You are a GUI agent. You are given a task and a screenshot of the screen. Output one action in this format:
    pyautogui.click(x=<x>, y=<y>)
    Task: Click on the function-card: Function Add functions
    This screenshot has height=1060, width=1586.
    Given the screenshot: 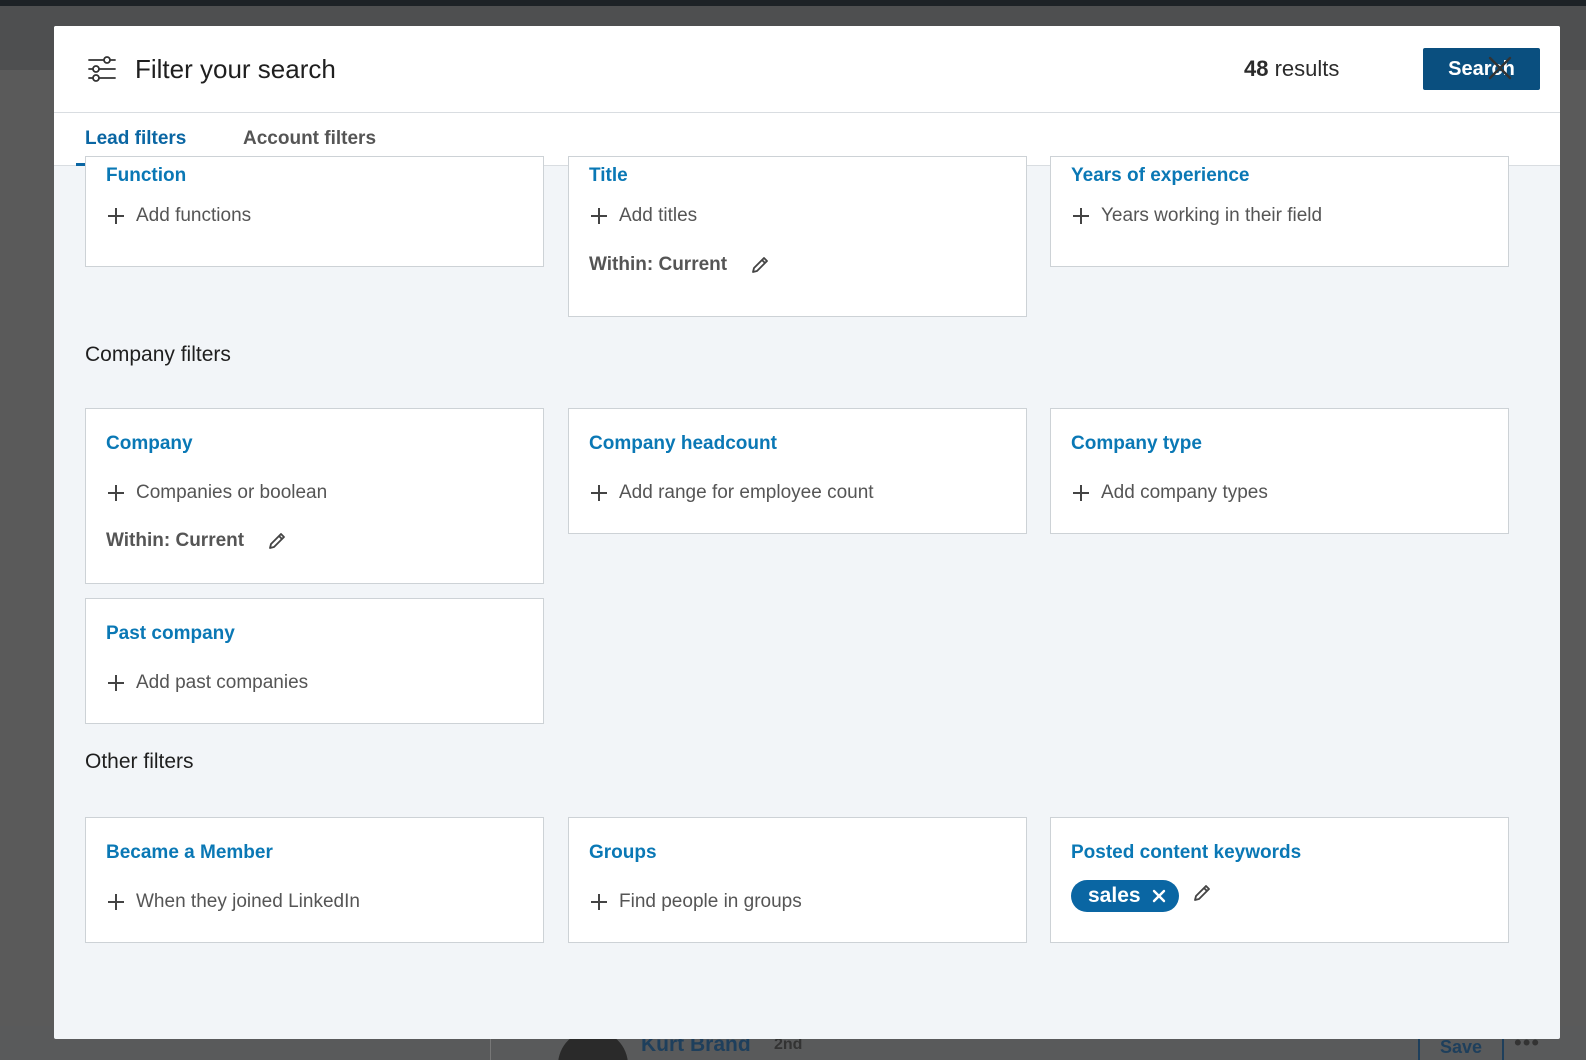 What is the action you would take?
    pyautogui.click(x=314, y=211)
    